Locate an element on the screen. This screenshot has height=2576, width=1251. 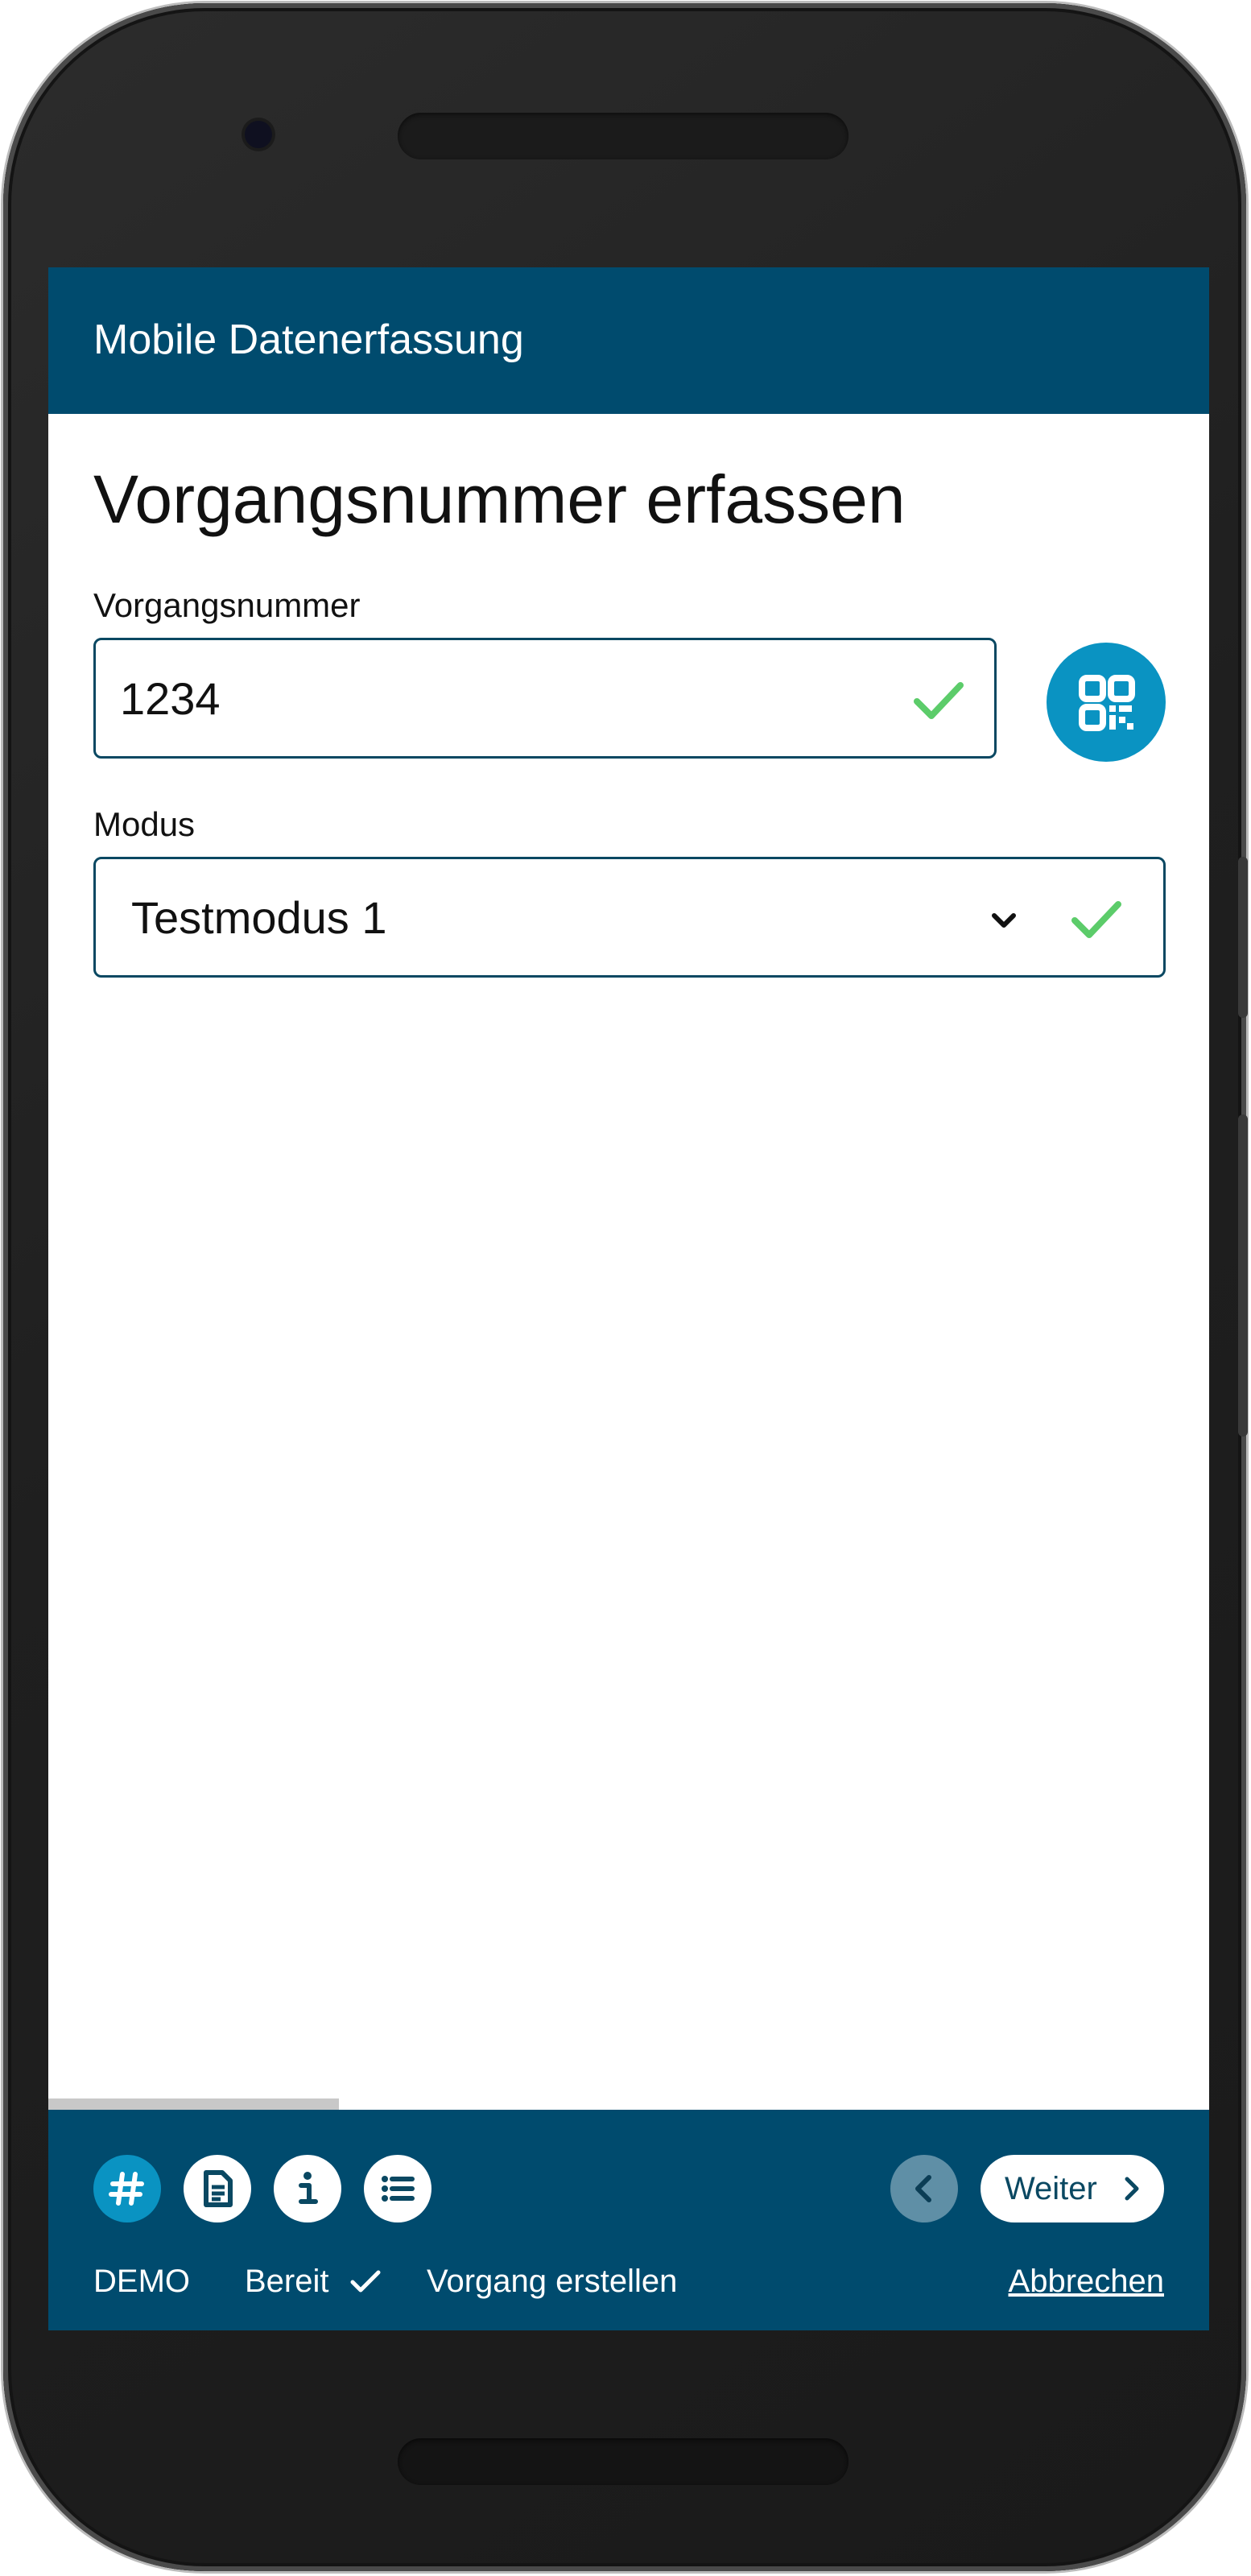
qr-code-icon is located at coordinates (1107, 703).